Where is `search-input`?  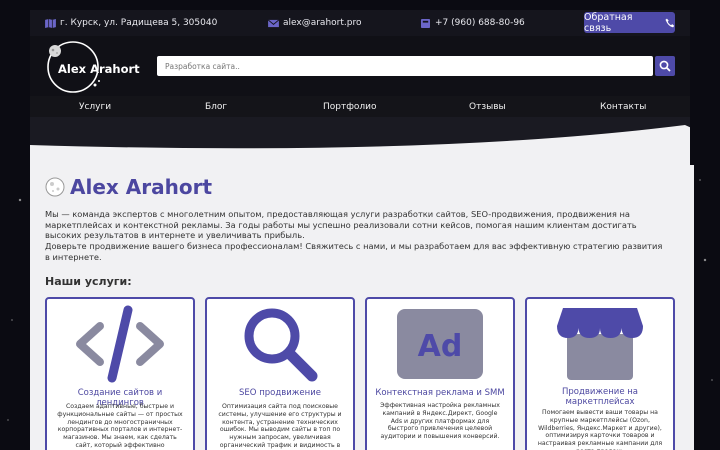
search-input is located at coordinates (405, 66).